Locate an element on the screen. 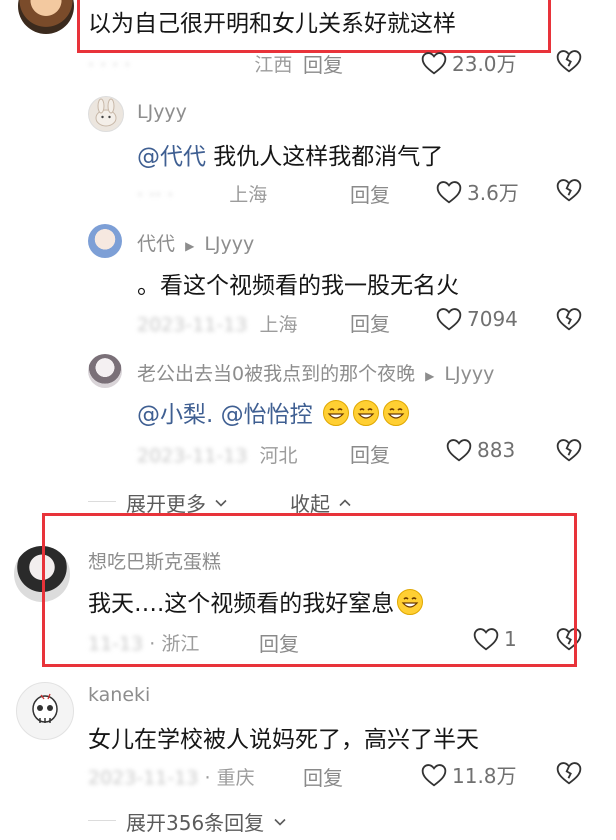 This screenshot has width=616, height=840. expand-replies-button: 展开356条回复 is located at coordinates (206, 821).